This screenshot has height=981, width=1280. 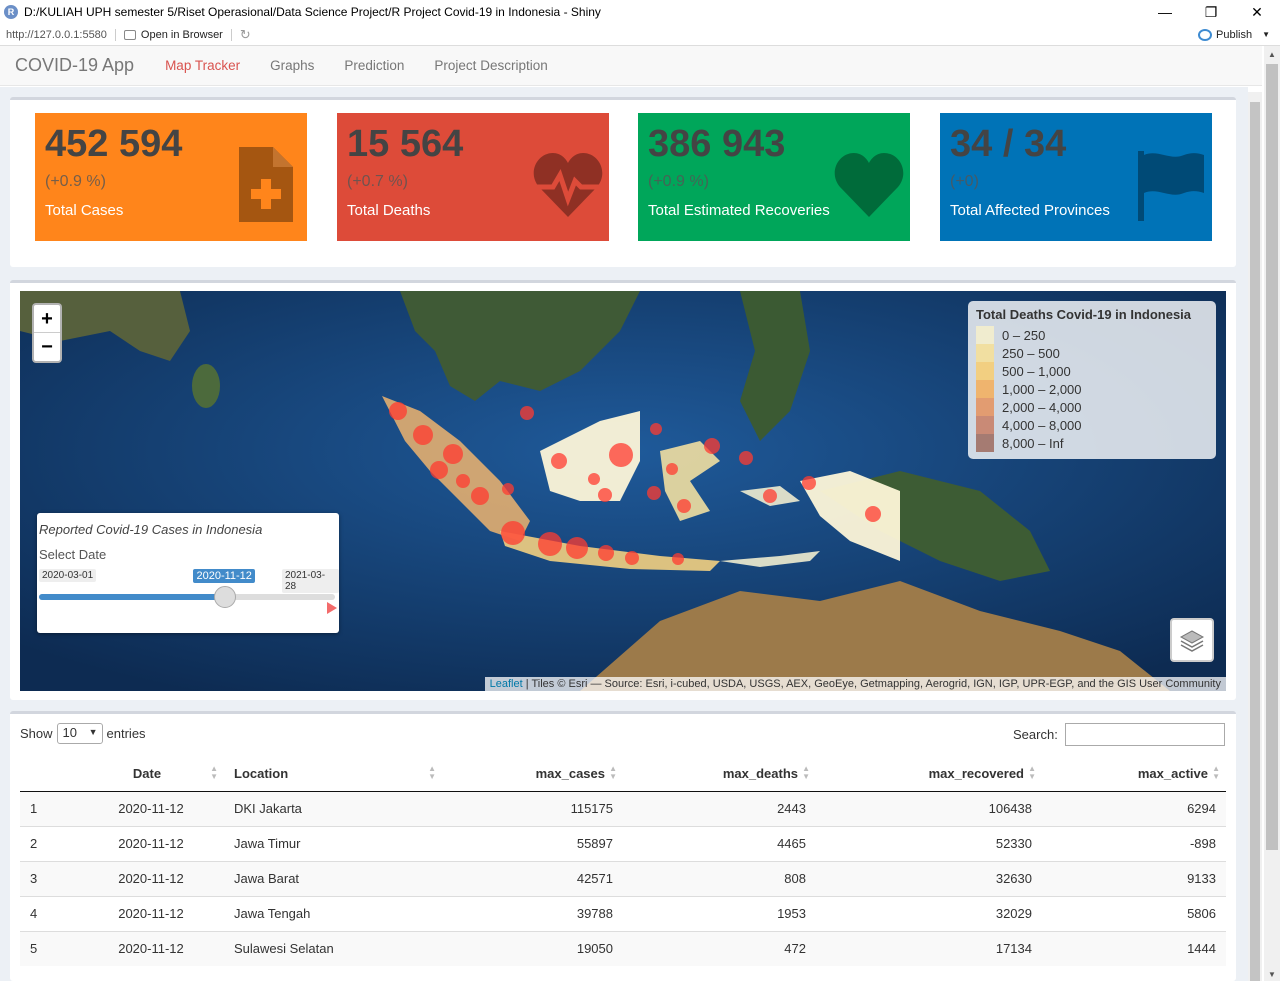 I want to click on table-cell: 9133, so click(x=1134, y=878).